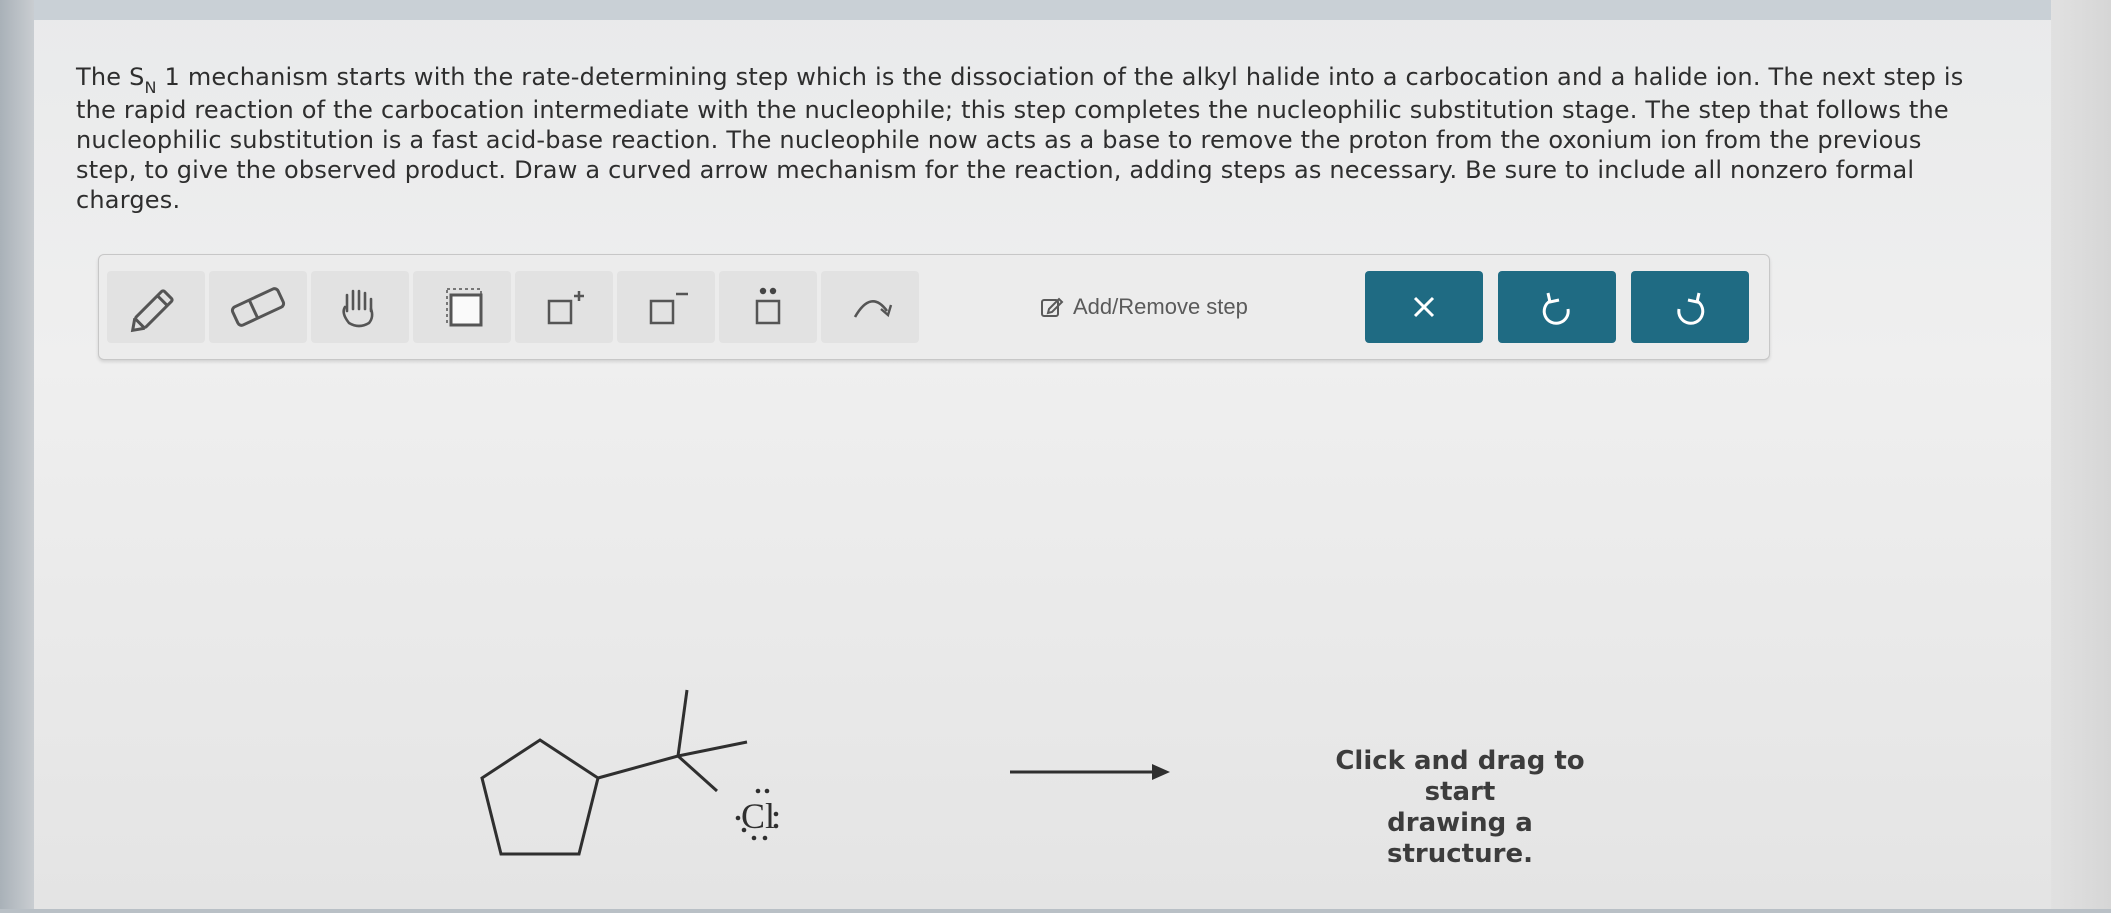 Image resolution: width=2111 pixels, height=913 pixels. I want to click on select-box-icon, so click(464, 307).